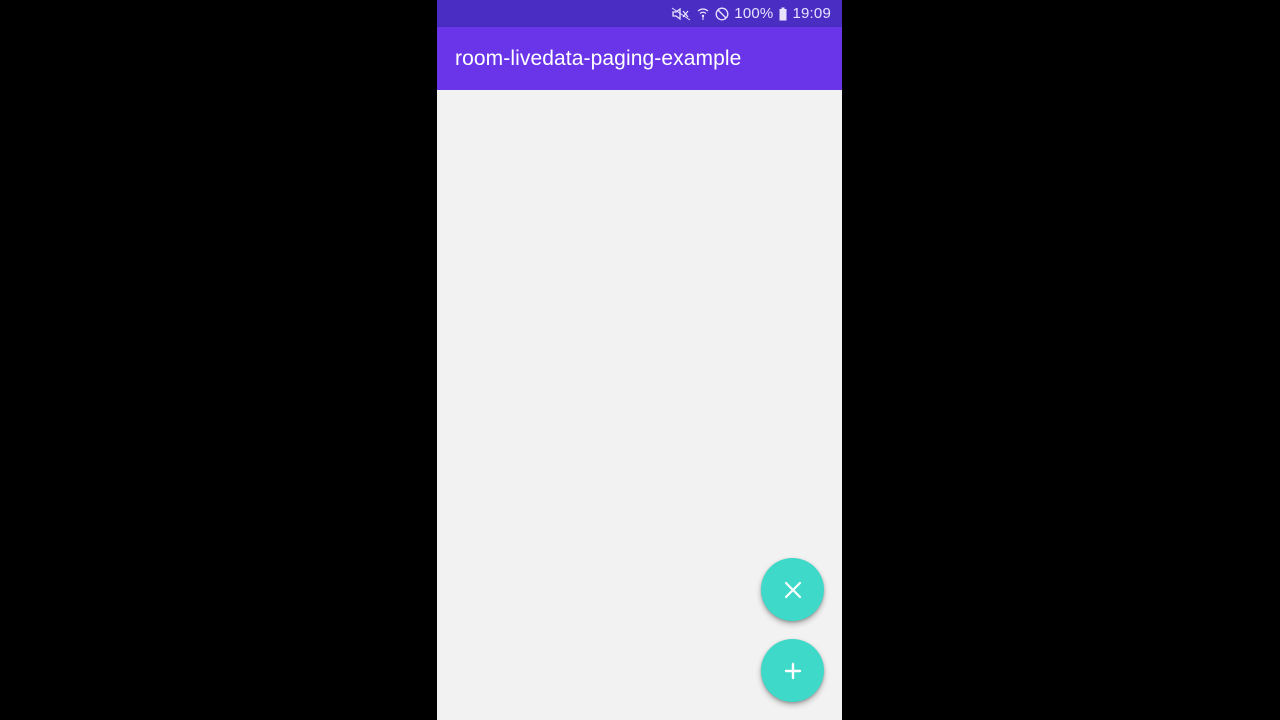 The width and height of the screenshot is (1280, 720). I want to click on add-fab-button, so click(792, 670).